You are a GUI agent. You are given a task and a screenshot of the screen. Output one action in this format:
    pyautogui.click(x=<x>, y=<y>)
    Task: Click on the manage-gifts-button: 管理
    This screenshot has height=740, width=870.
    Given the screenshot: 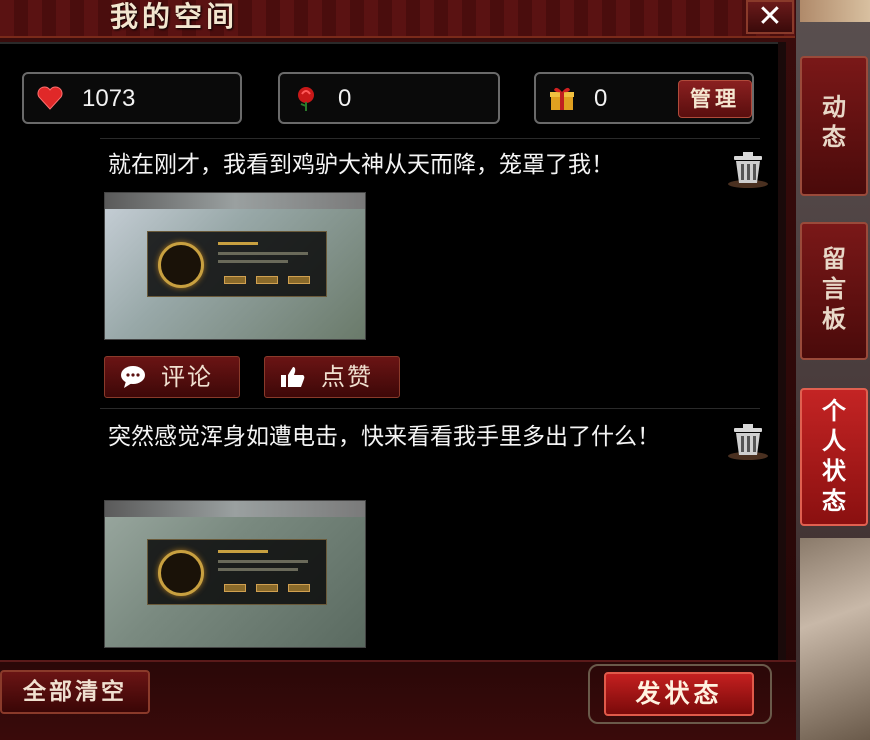 What is the action you would take?
    pyautogui.click(x=715, y=99)
    